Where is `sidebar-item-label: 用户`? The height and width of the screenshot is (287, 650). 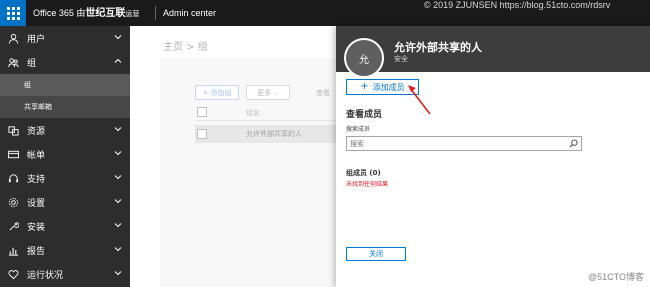 sidebar-item-label: 用户 is located at coordinates (36, 39).